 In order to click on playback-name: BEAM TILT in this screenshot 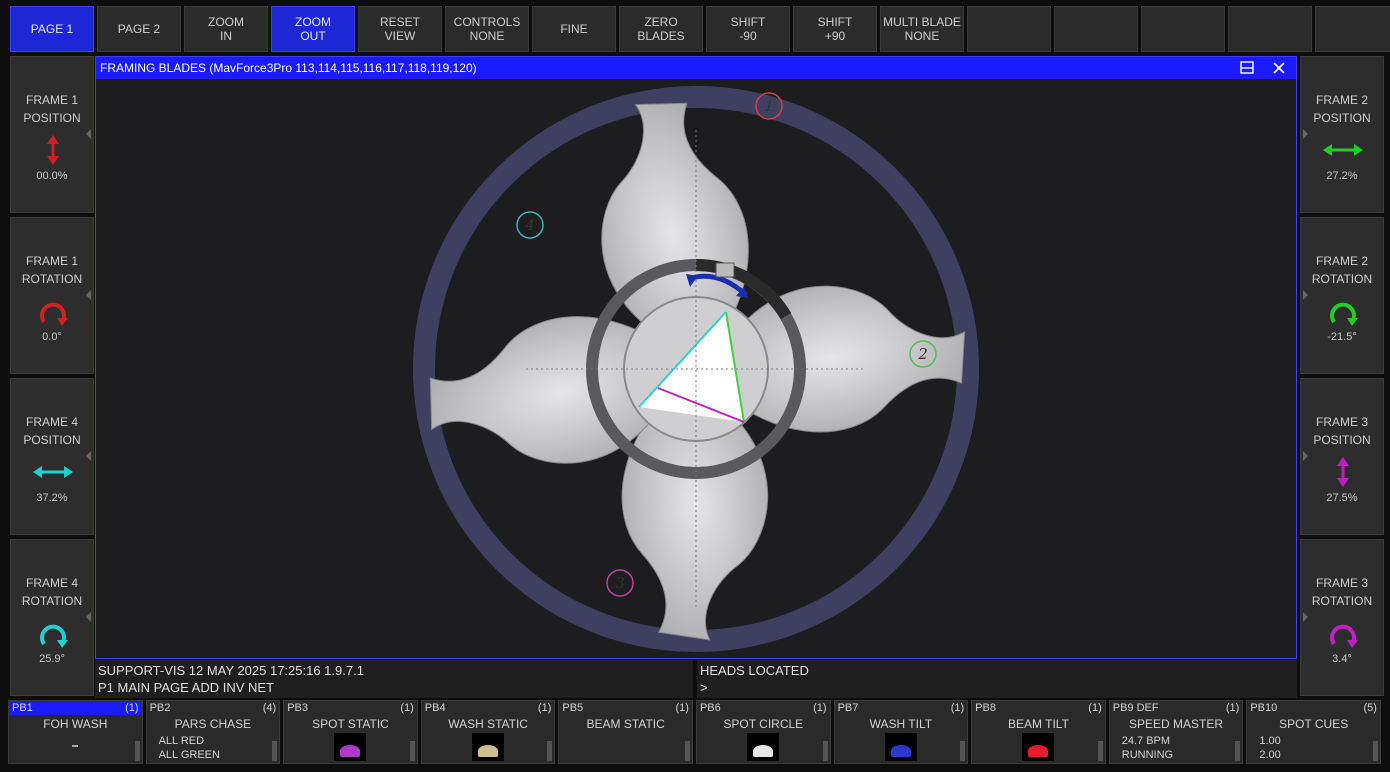, I will do `click(1038, 724)`.